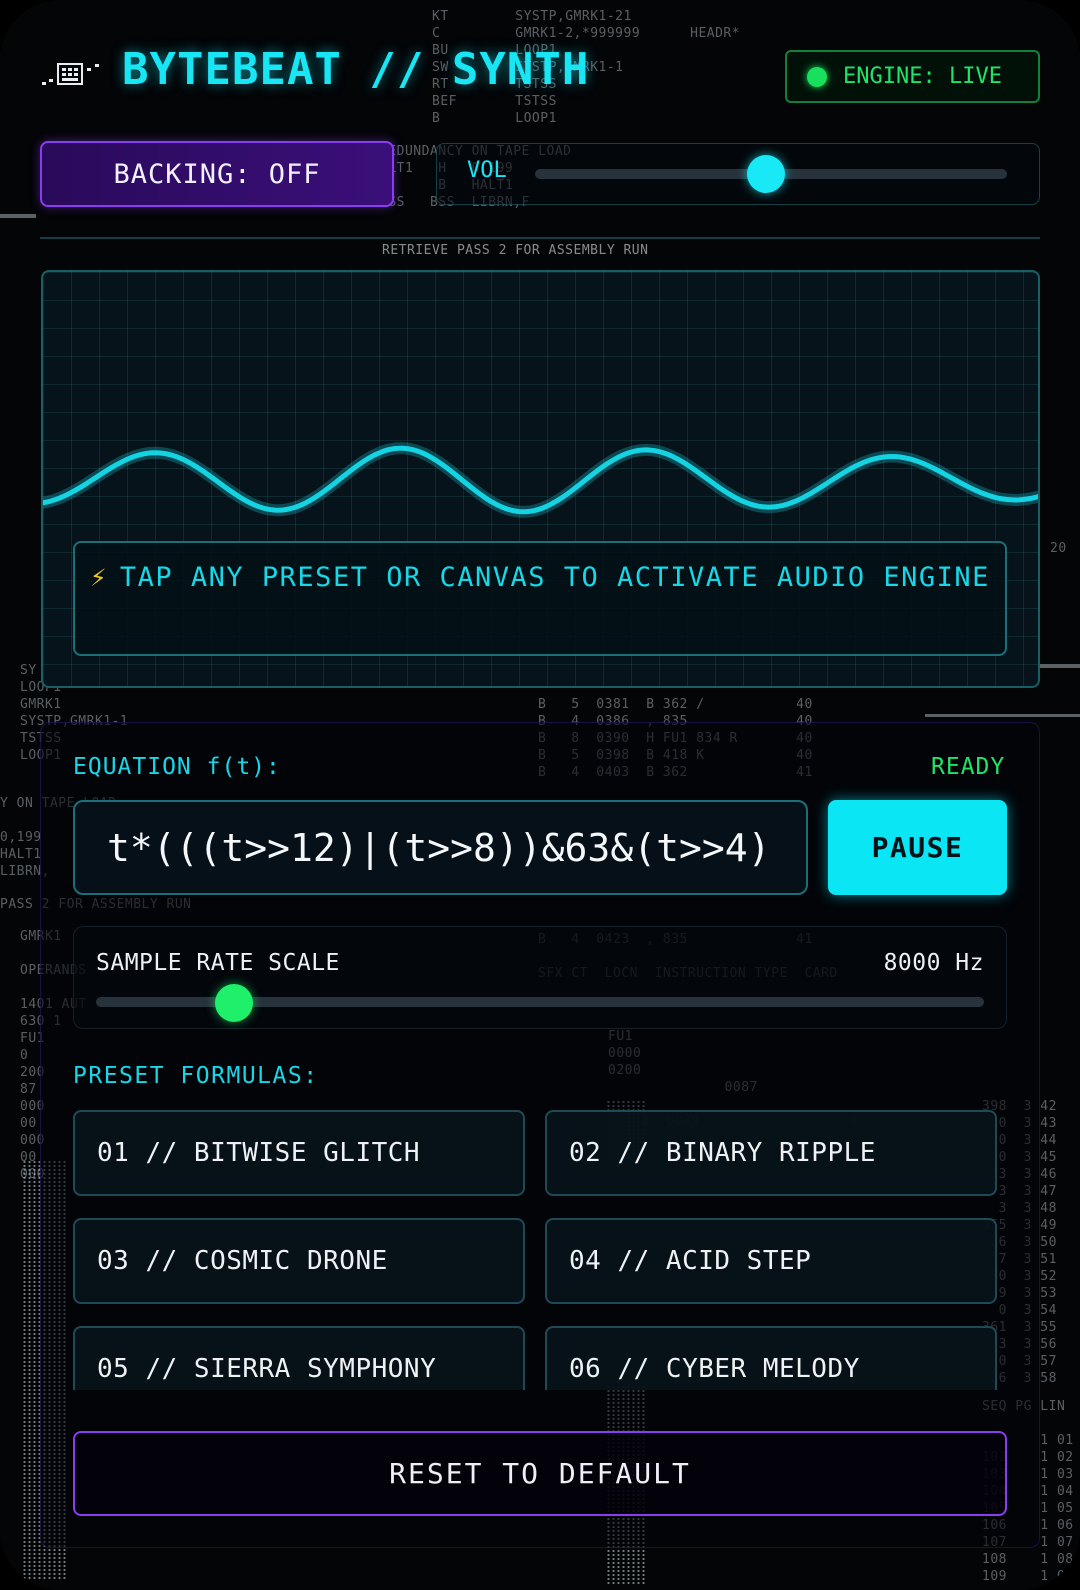 Image resolution: width=1080 pixels, height=1590 pixels. What do you see at coordinates (540, 238) in the screenshot?
I see `section-divider` at bounding box center [540, 238].